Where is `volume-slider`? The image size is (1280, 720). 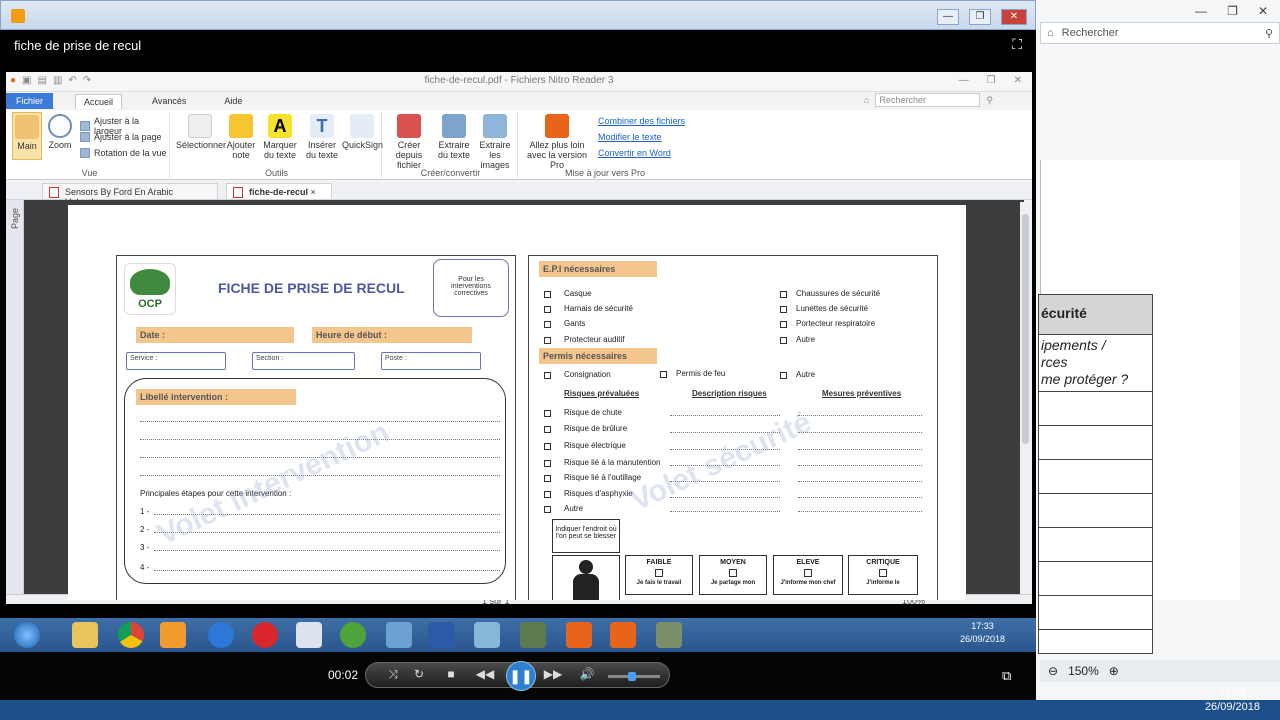
volume-slider is located at coordinates (634, 676).